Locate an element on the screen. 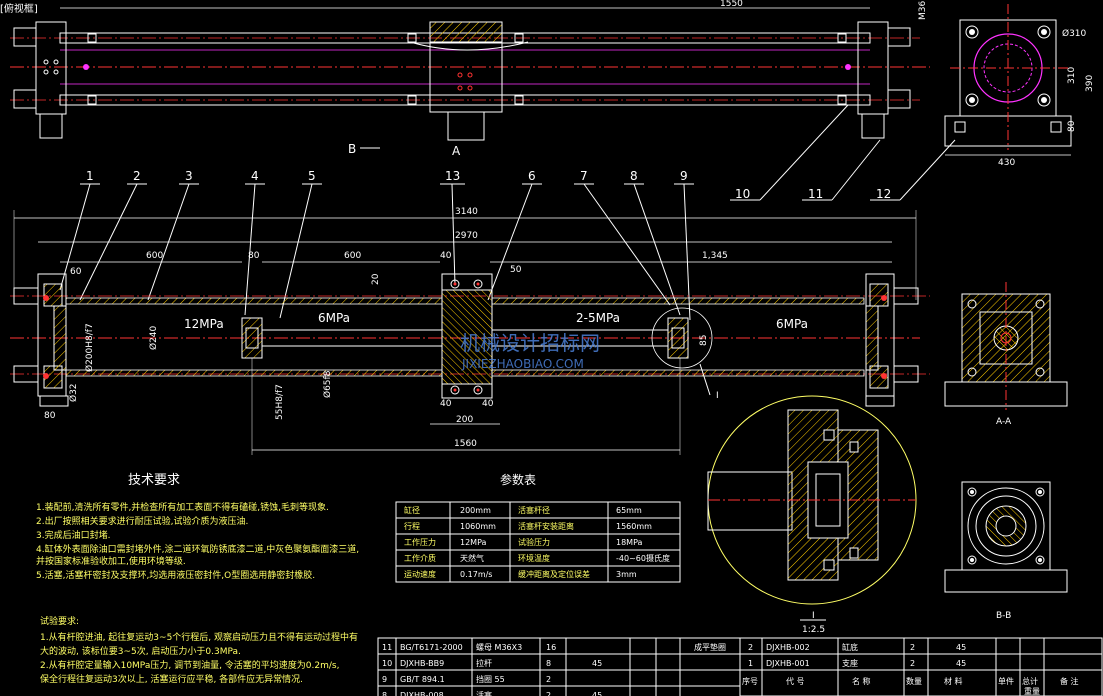  param-cell: 0.17m/s is located at coordinates (476, 574).